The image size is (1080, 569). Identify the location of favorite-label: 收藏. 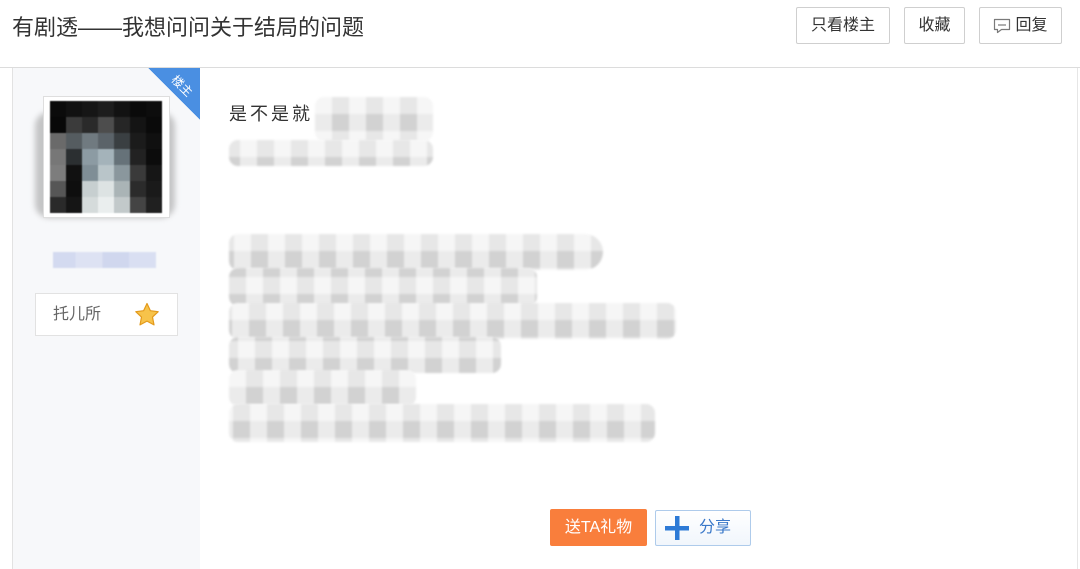
(934, 25).